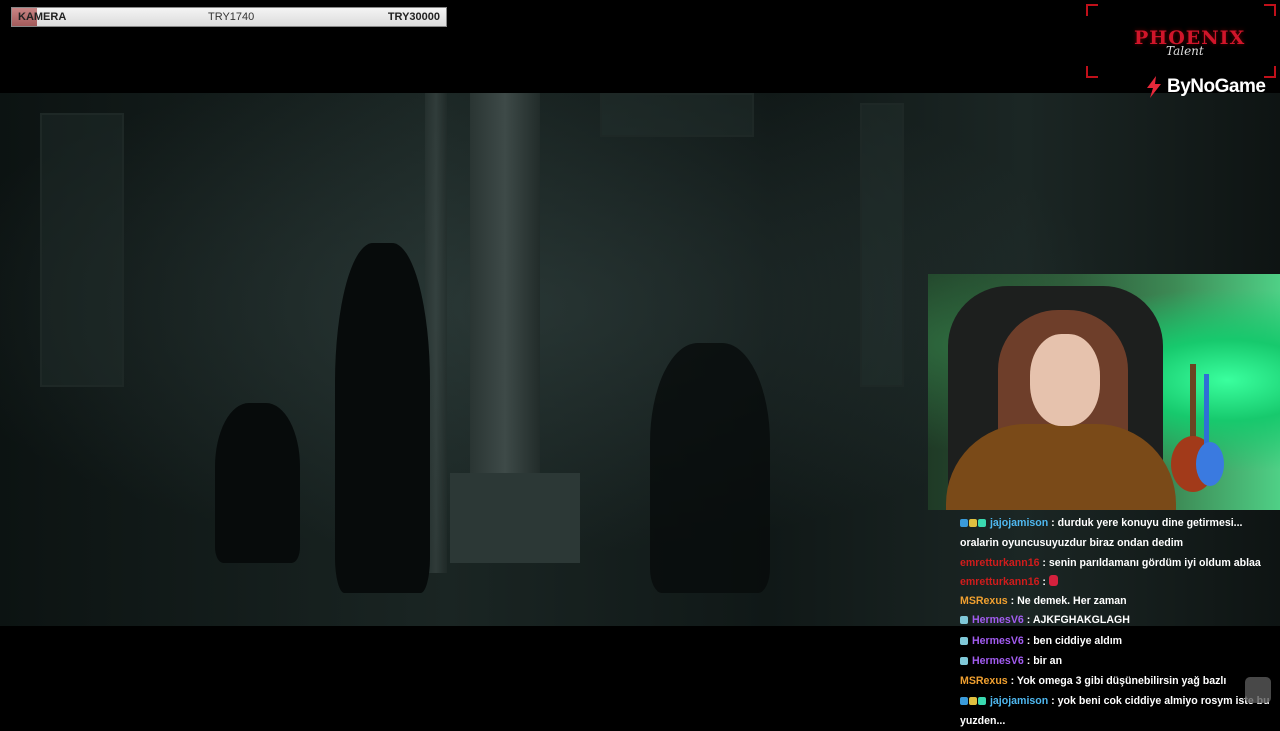  Describe the element at coordinates (1078, 640) in the screenshot. I see `chat-text: ben ciddiye aldım` at that location.